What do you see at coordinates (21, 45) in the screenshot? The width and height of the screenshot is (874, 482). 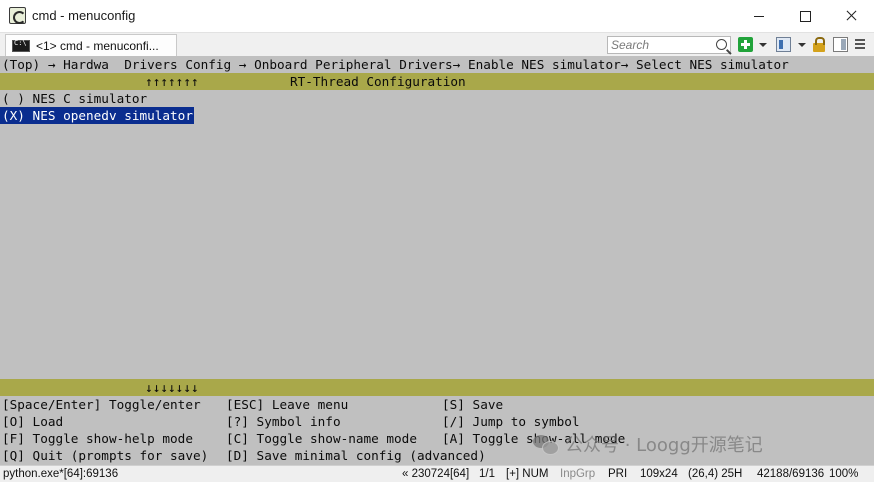 I see `cmd-icon` at bounding box center [21, 45].